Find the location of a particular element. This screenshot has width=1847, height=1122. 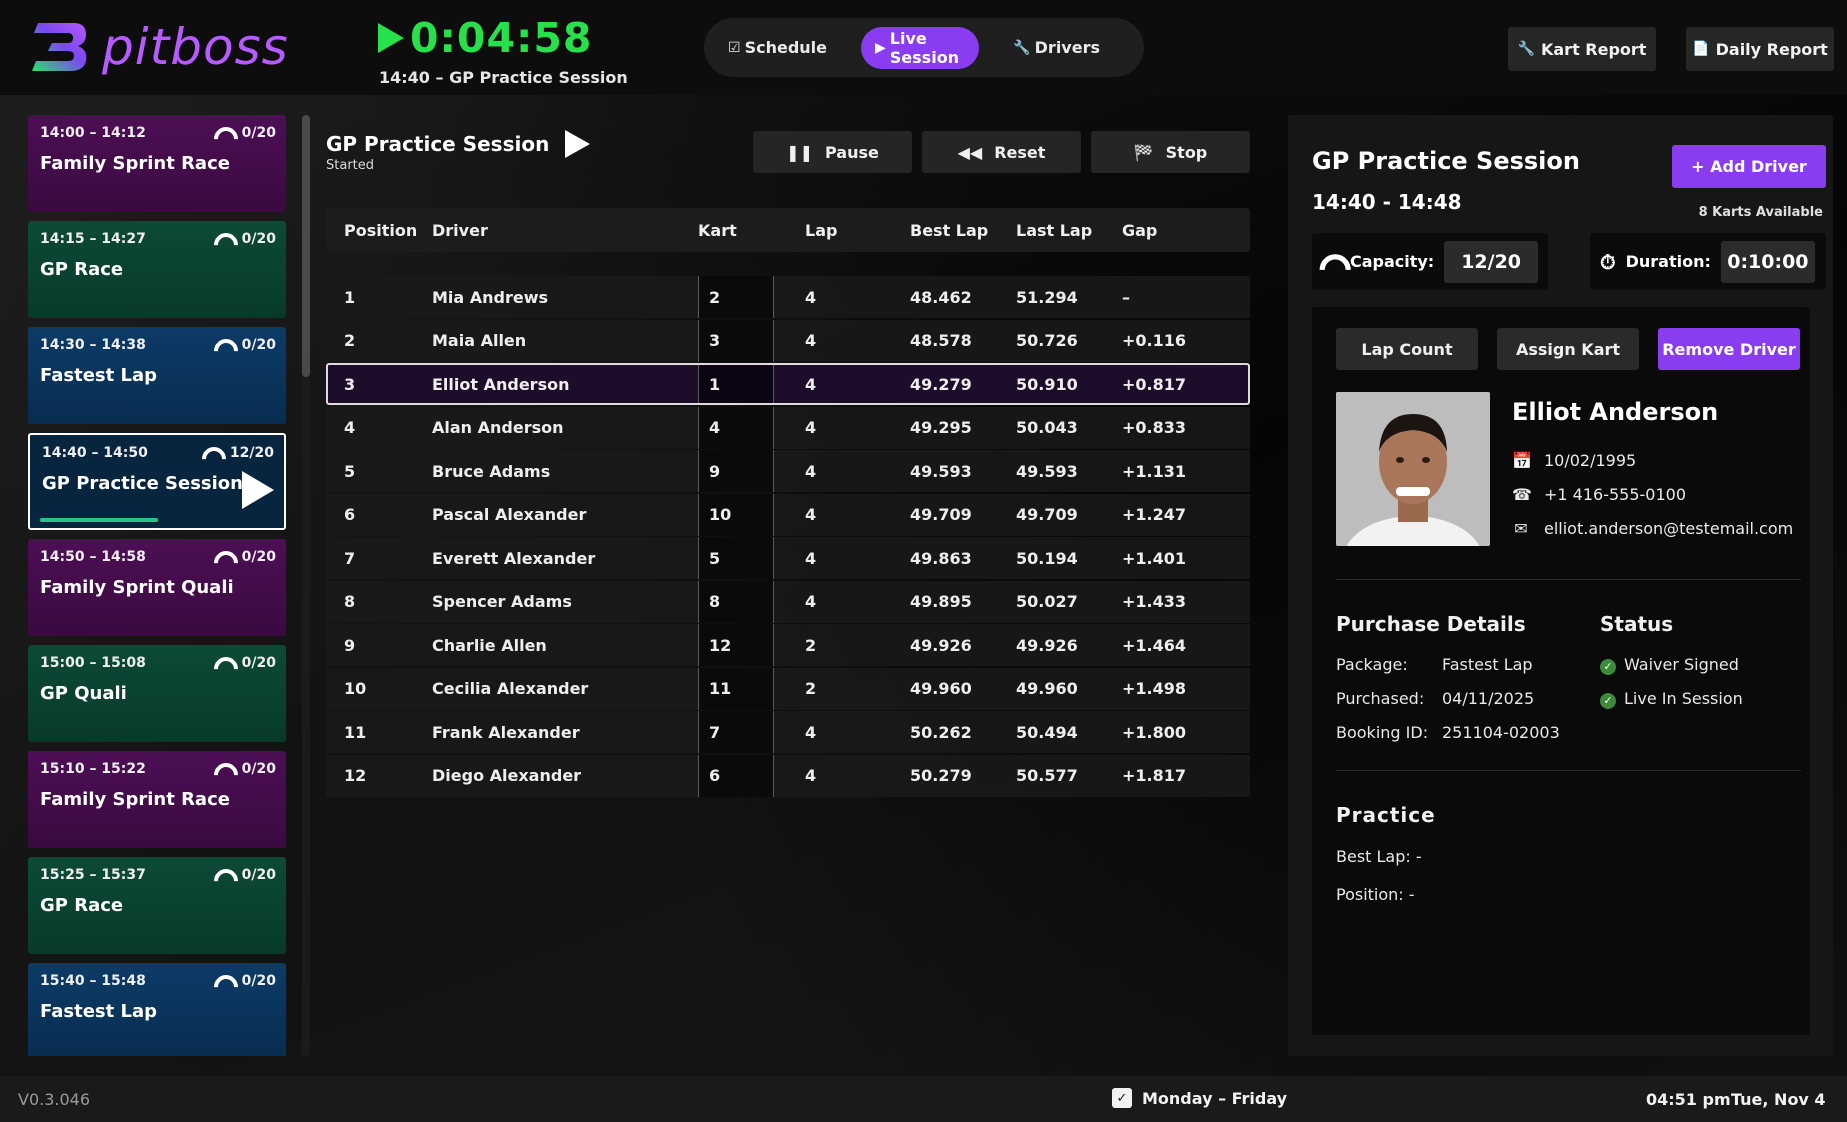

cell-driver: Charlie Allen is located at coordinates (489, 645).